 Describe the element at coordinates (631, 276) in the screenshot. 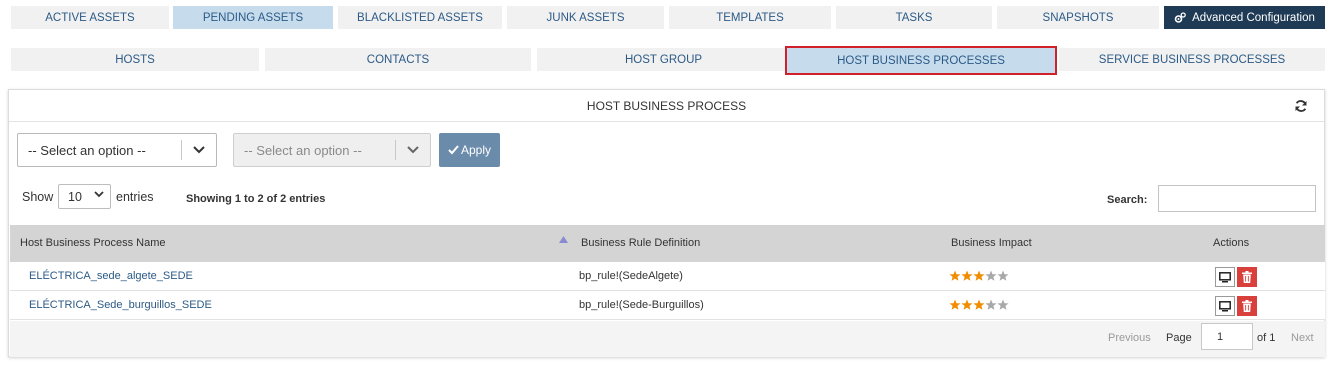

I see `rule-definition: bp_rule!(SedeAlgete)` at that location.